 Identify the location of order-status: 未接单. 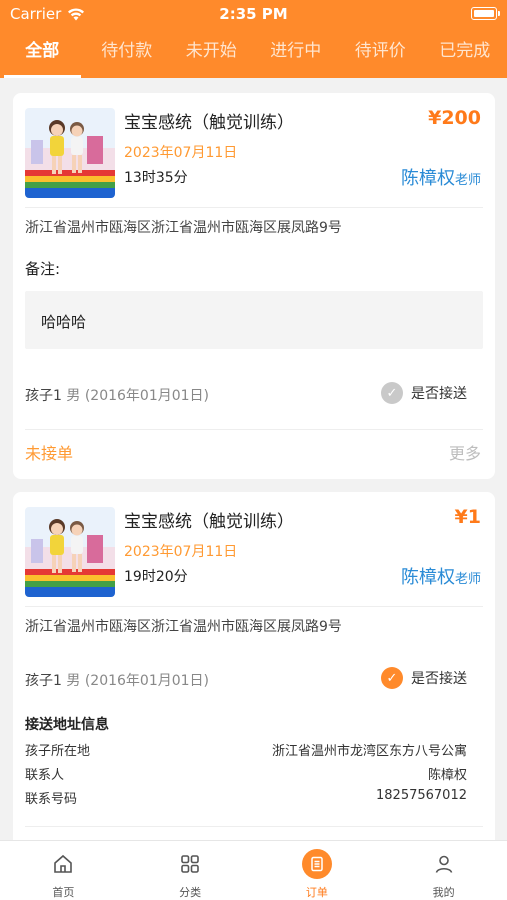
(49, 453).